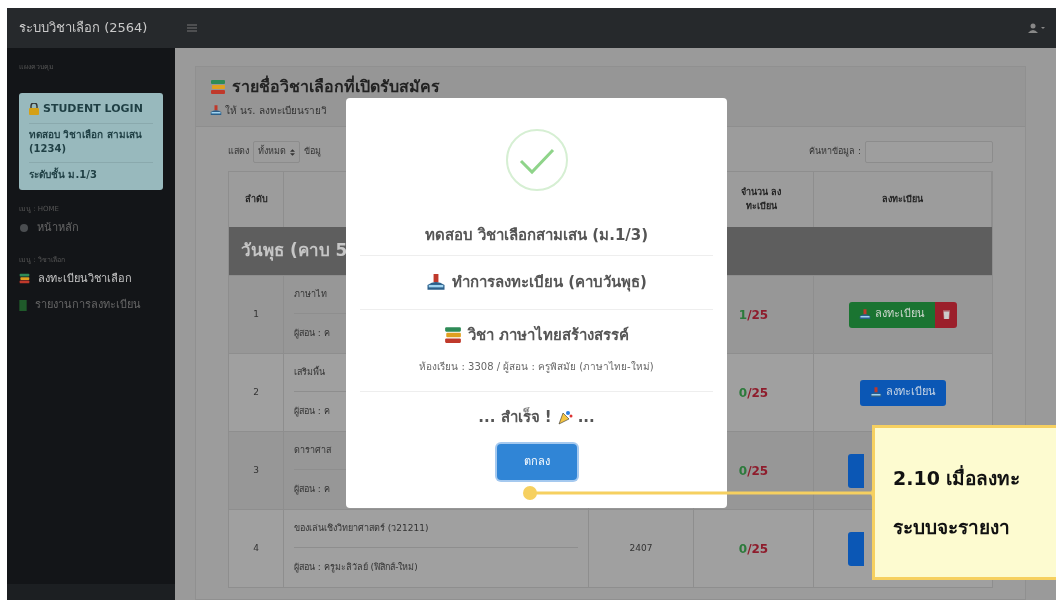 The image size is (1056, 600). I want to click on subject-name: เสริมพื้น, so click(309, 372).